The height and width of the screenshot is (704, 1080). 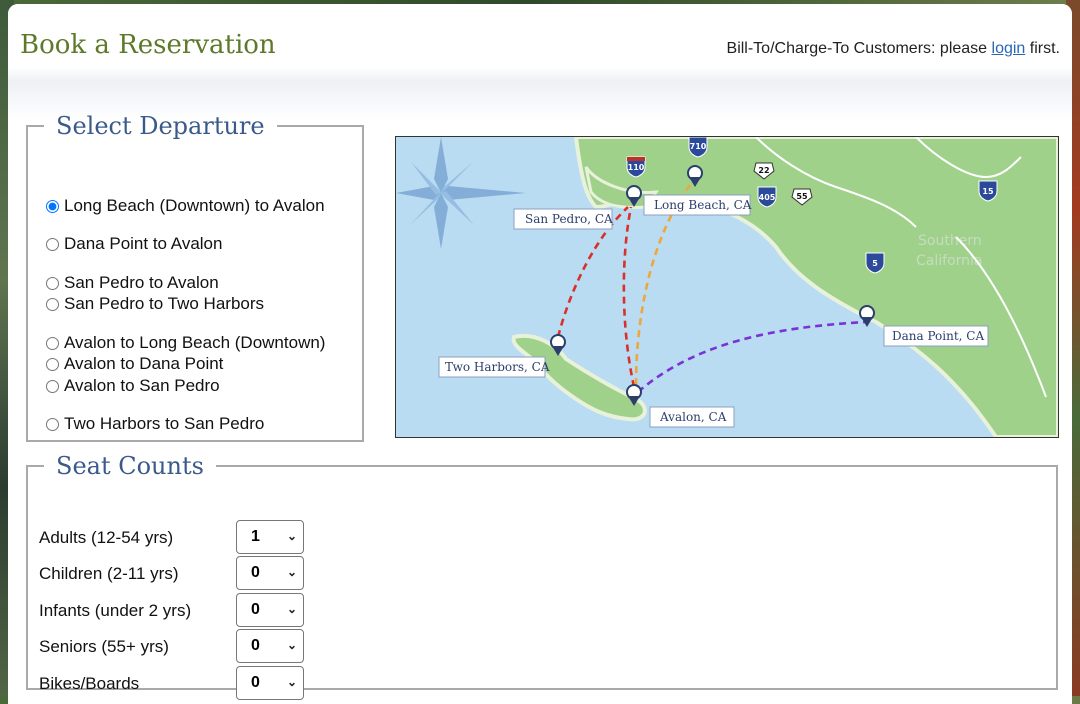 What do you see at coordinates (802, 196) in the screenshot?
I see `shield-number: 55` at bounding box center [802, 196].